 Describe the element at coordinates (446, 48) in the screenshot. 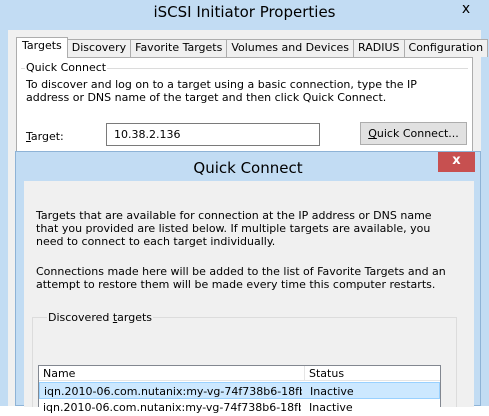

I see `tab-configuration: Configuration` at that location.